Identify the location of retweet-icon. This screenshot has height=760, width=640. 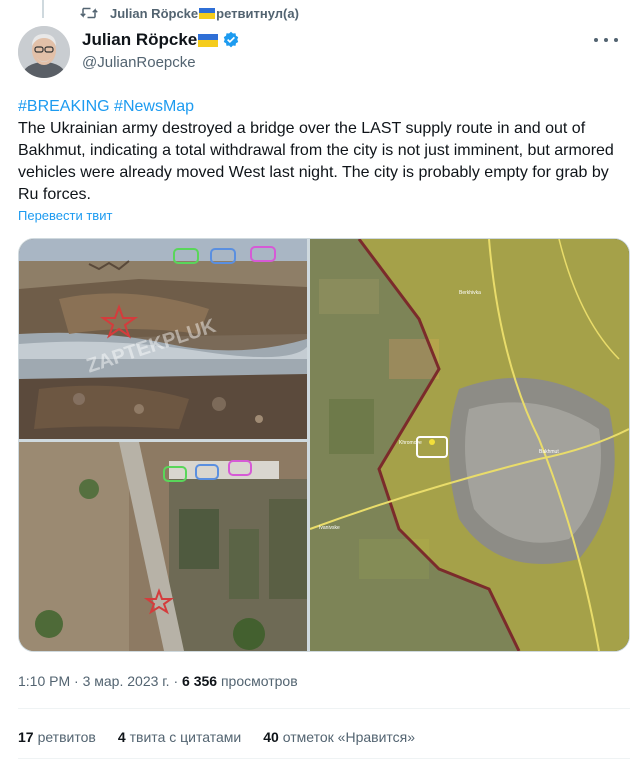
(89, 13).